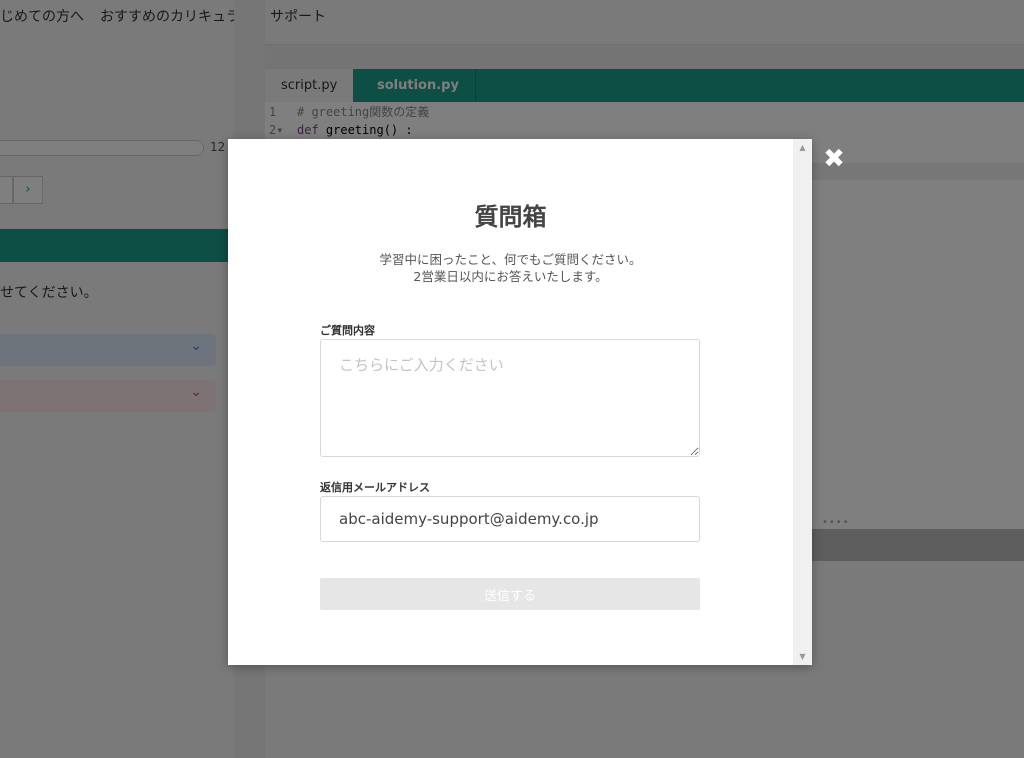 The height and width of the screenshot is (758, 1024). Describe the element at coordinates (802, 147) in the screenshot. I see `scroll-up-arrow-icon: ▲` at that location.